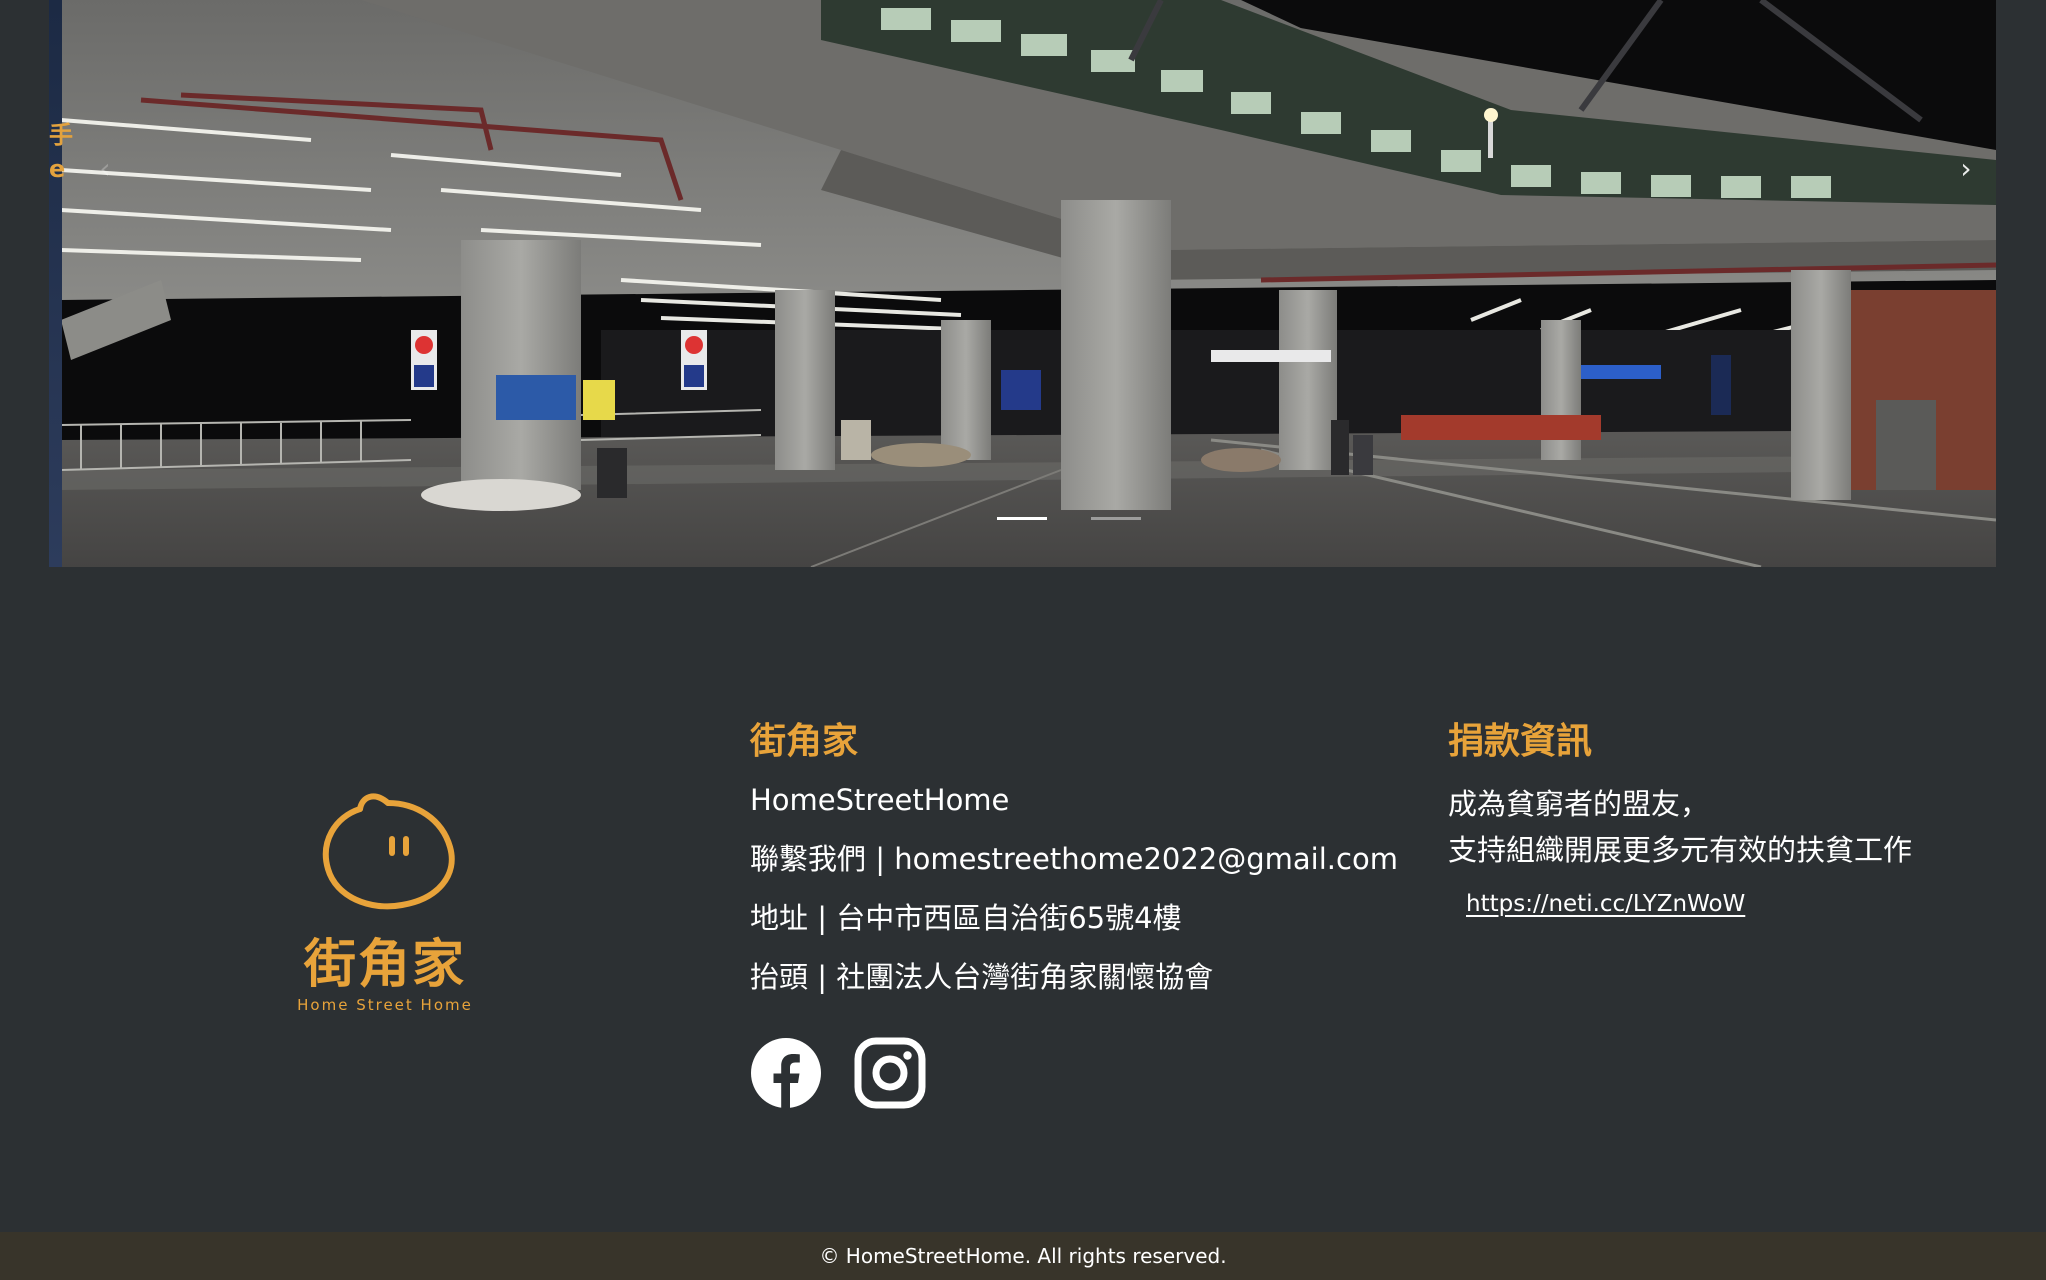 The width and height of the screenshot is (2046, 1280). Describe the element at coordinates (982, 977) in the screenshot. I see `contact-org-title: 抬頭 | 社團法人台灣街角家關懷協會` at that location.